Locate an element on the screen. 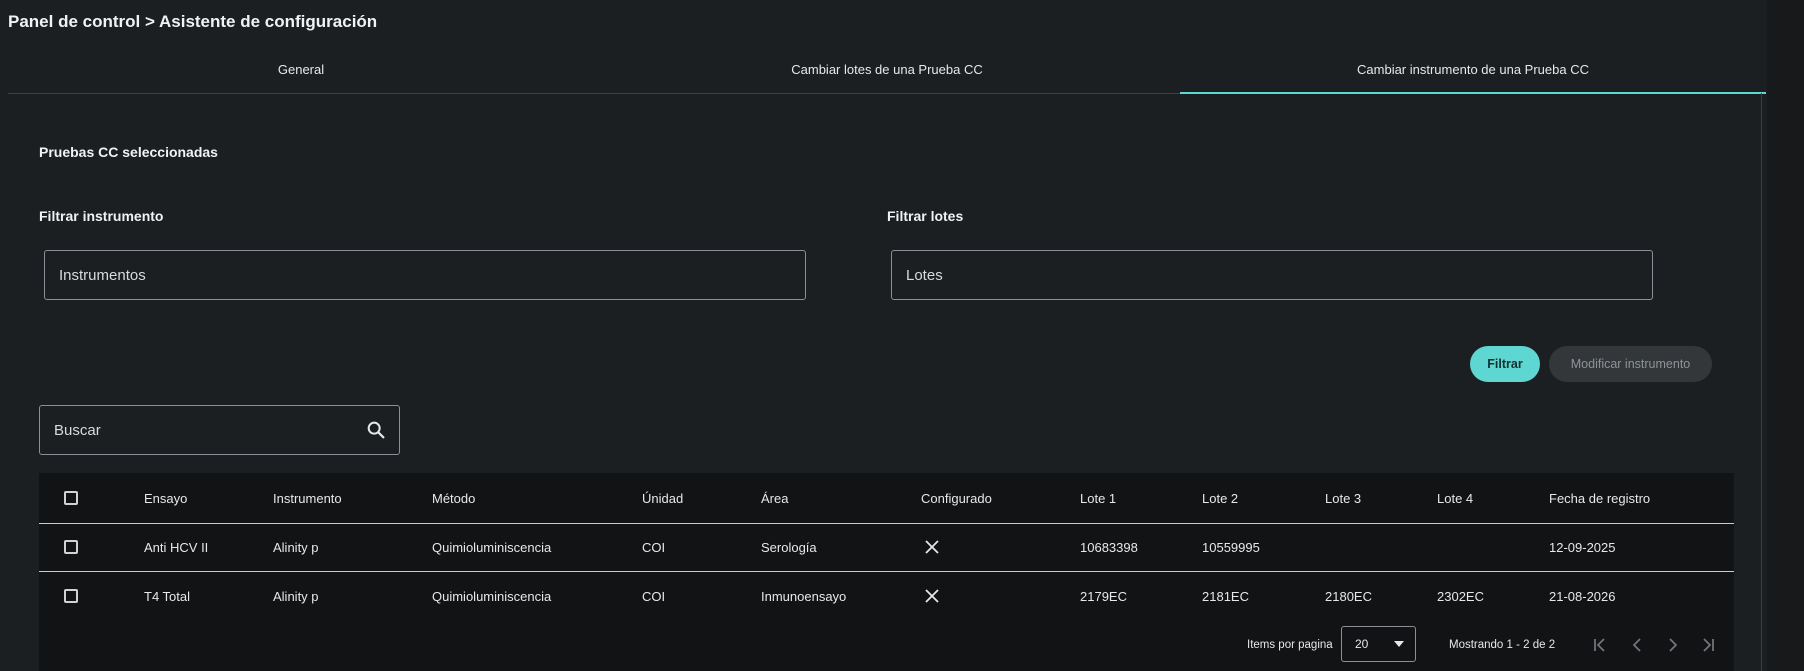 This screenshot has width=1804, height=671. col-ensayo: Ensayo is located at coordinates (165, 498).